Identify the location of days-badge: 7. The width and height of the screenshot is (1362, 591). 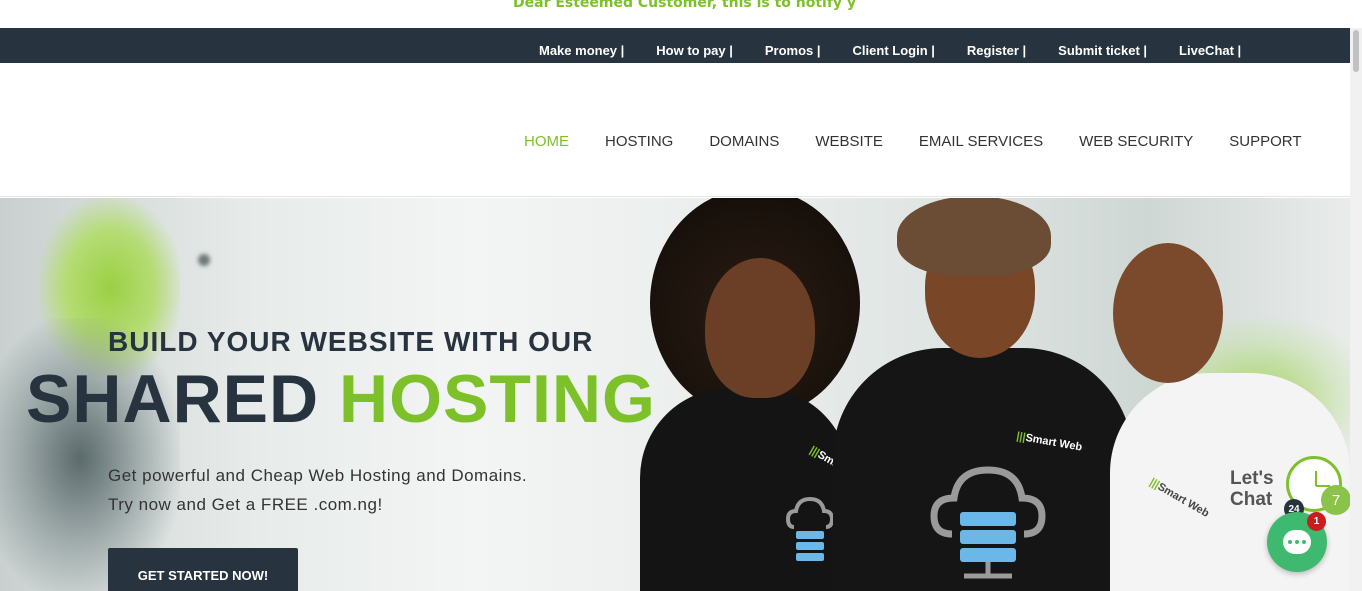
(1336, 500).